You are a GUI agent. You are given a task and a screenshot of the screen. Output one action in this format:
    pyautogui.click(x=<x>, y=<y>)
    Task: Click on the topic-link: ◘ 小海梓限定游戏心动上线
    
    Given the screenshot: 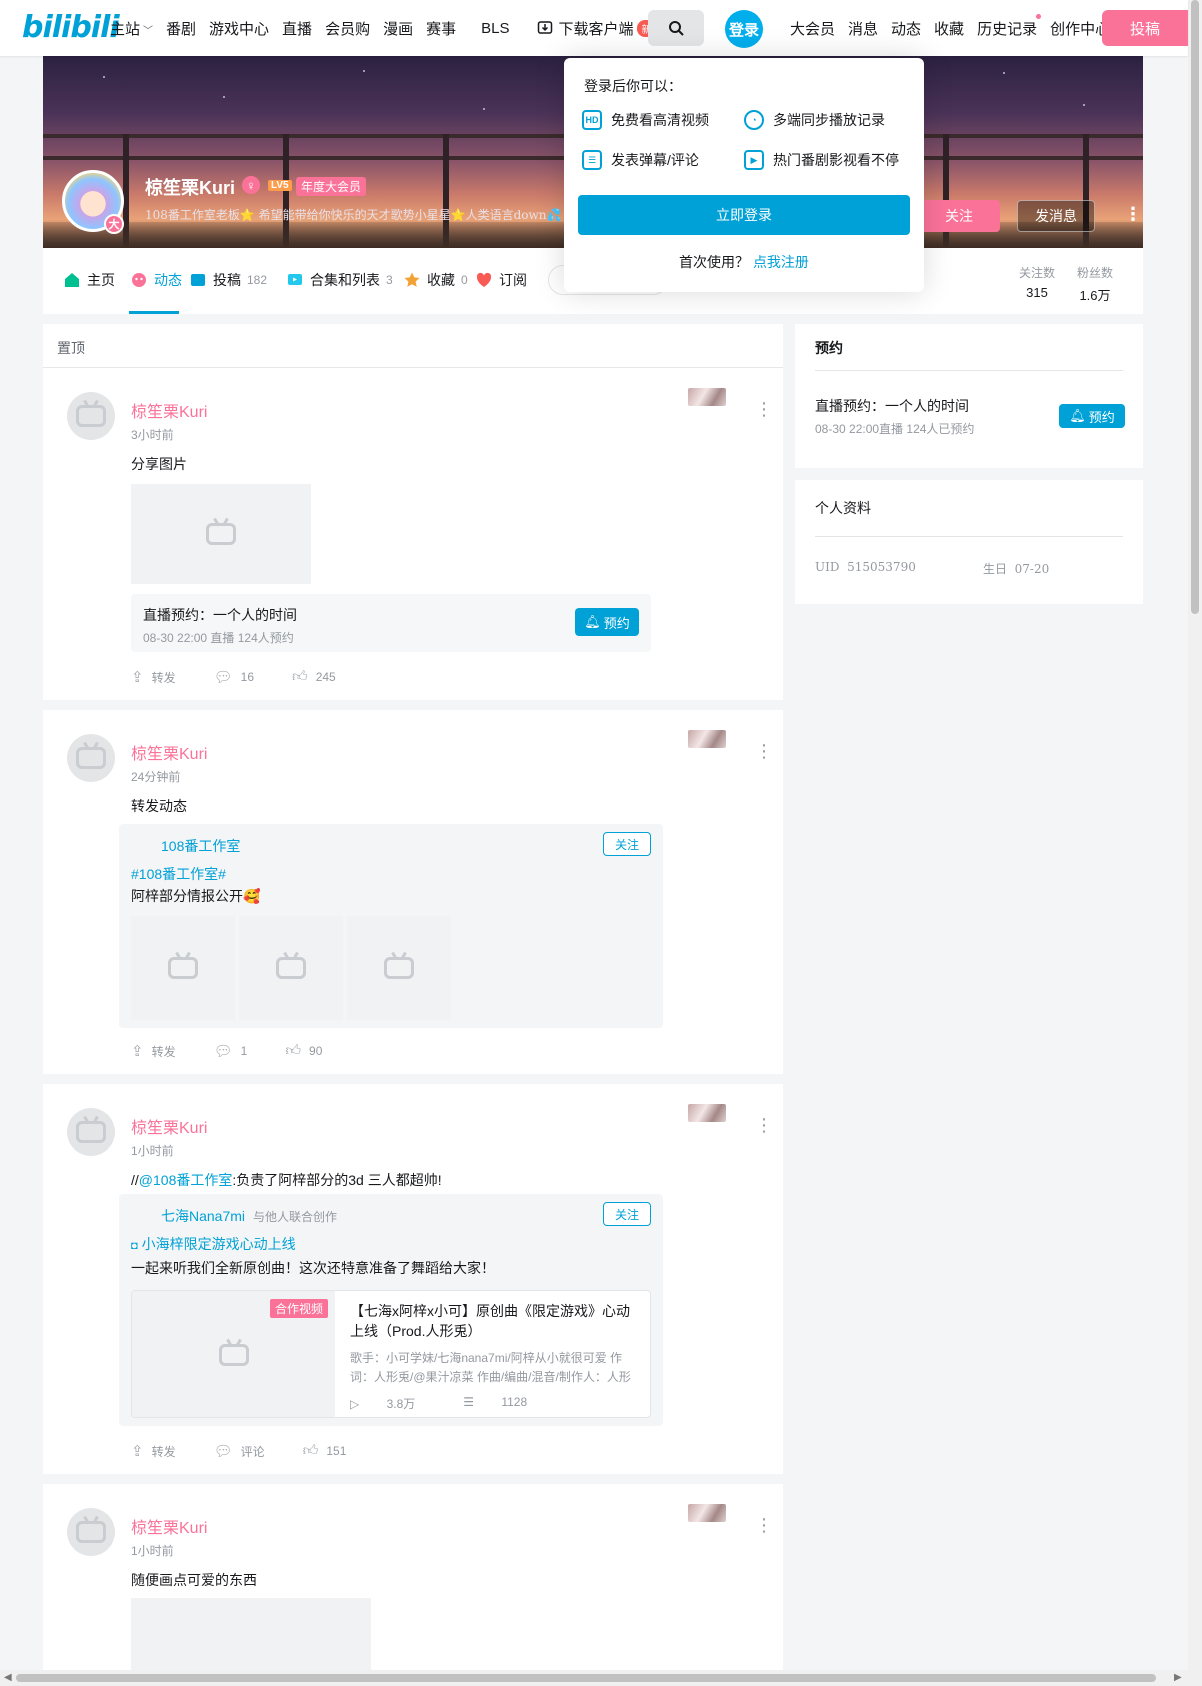 What is the action you would take?
    pyautogui.click(x=213, y=1244)
    